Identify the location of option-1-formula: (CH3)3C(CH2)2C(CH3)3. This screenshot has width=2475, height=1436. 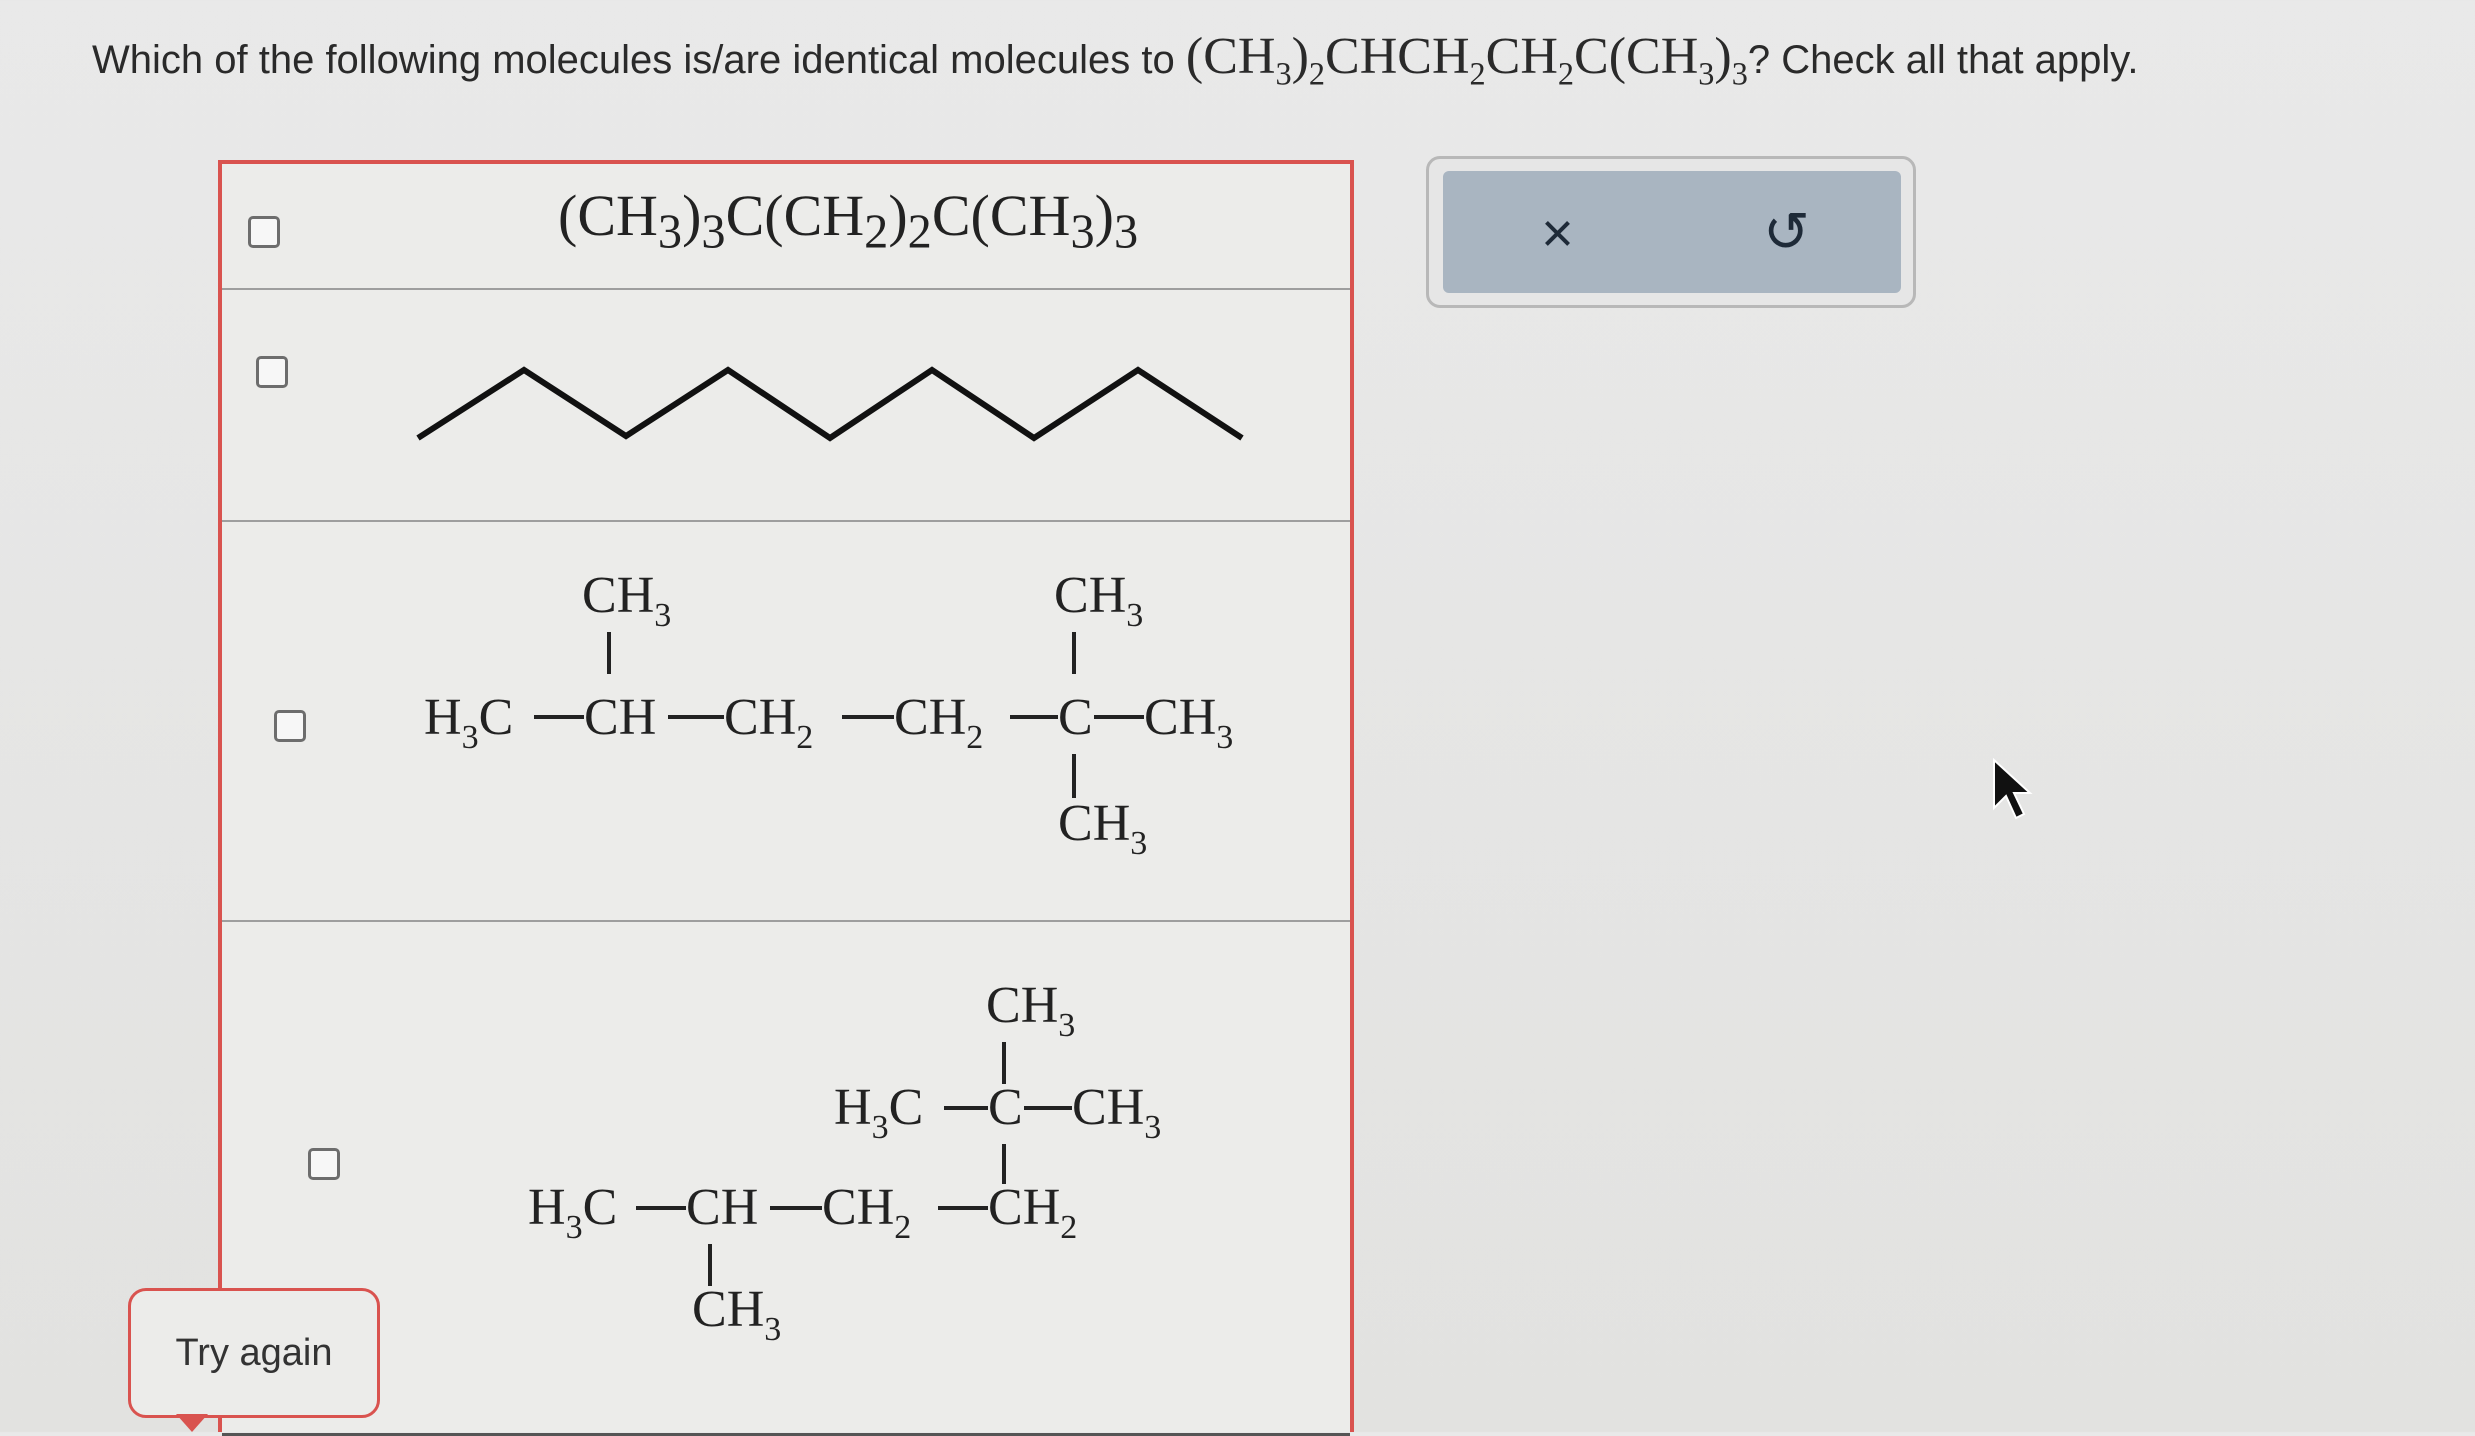
(848, 221).